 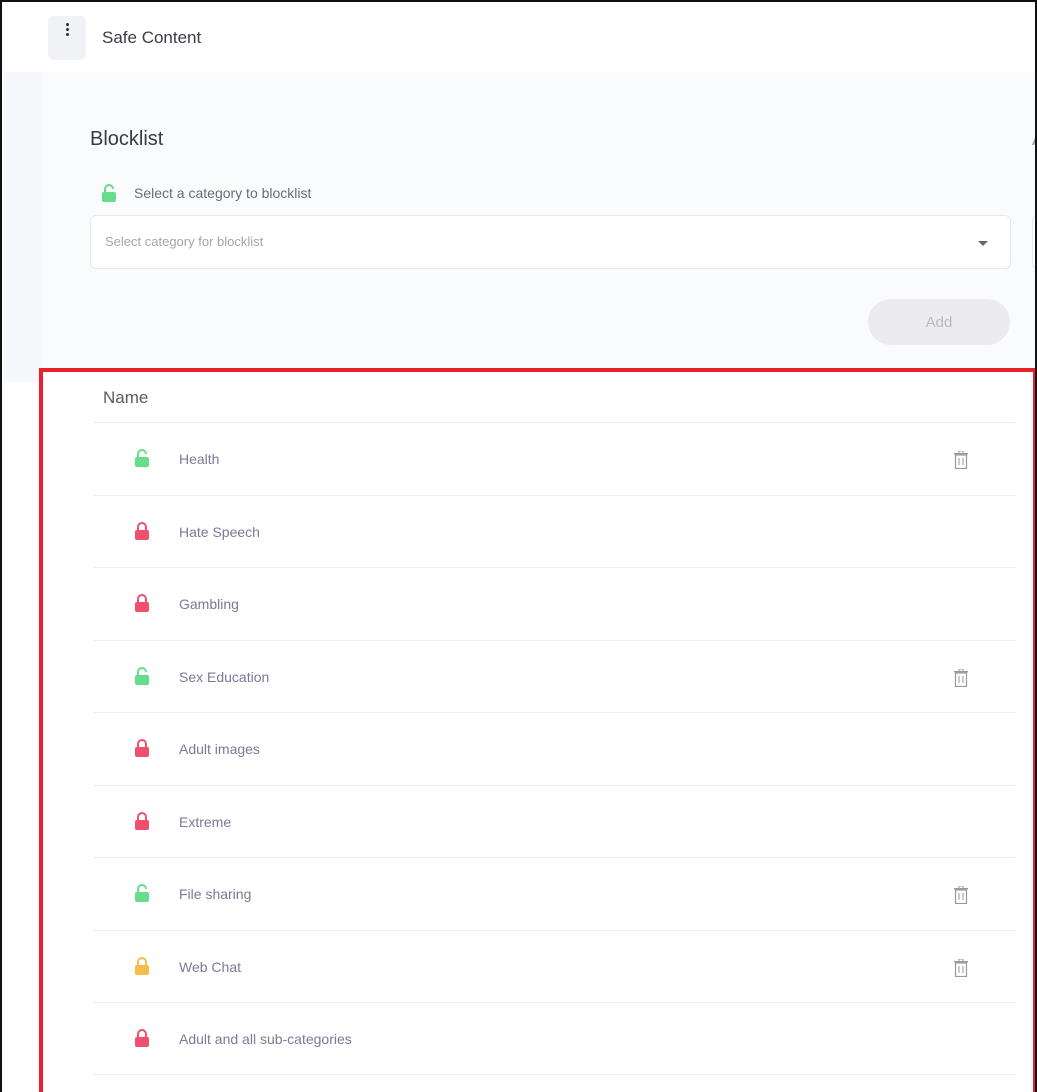 I want to click on top-bar: Safe Content, so click(x=519, y=37).